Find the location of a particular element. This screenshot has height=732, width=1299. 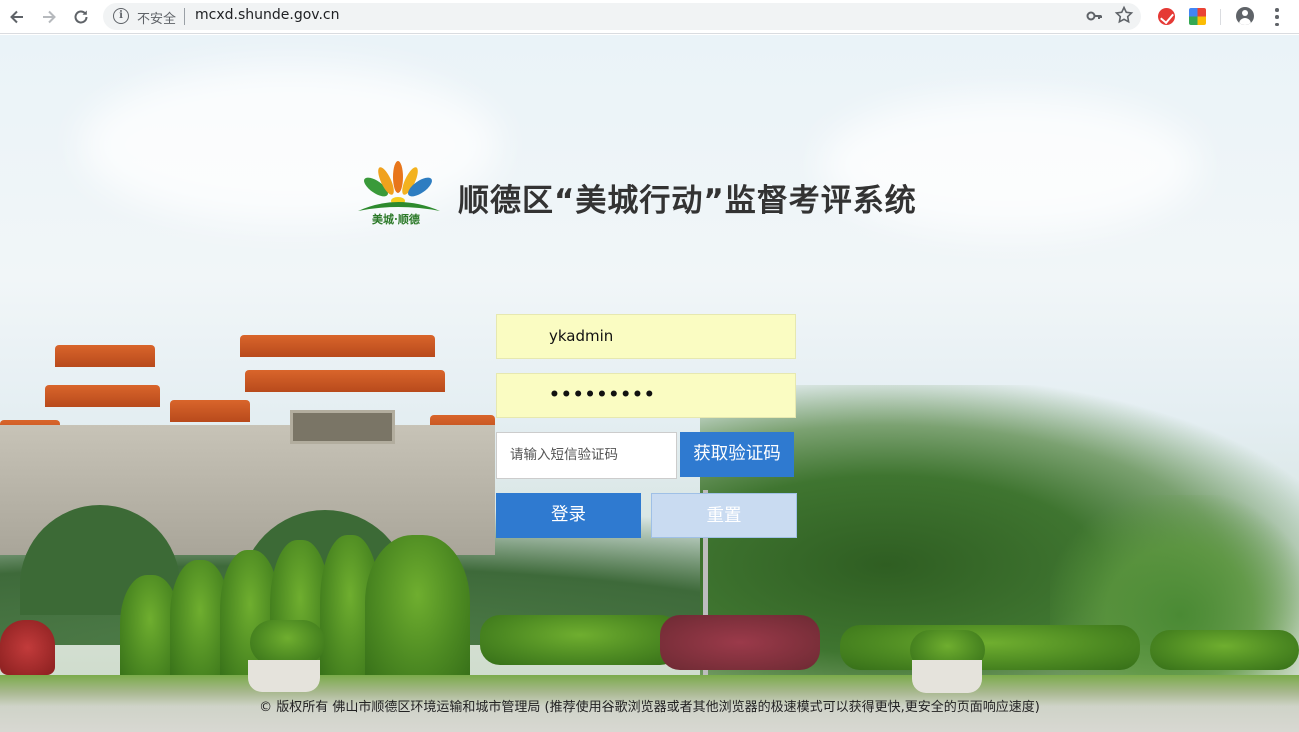

reload-icon is located at coordinates (81, 17).